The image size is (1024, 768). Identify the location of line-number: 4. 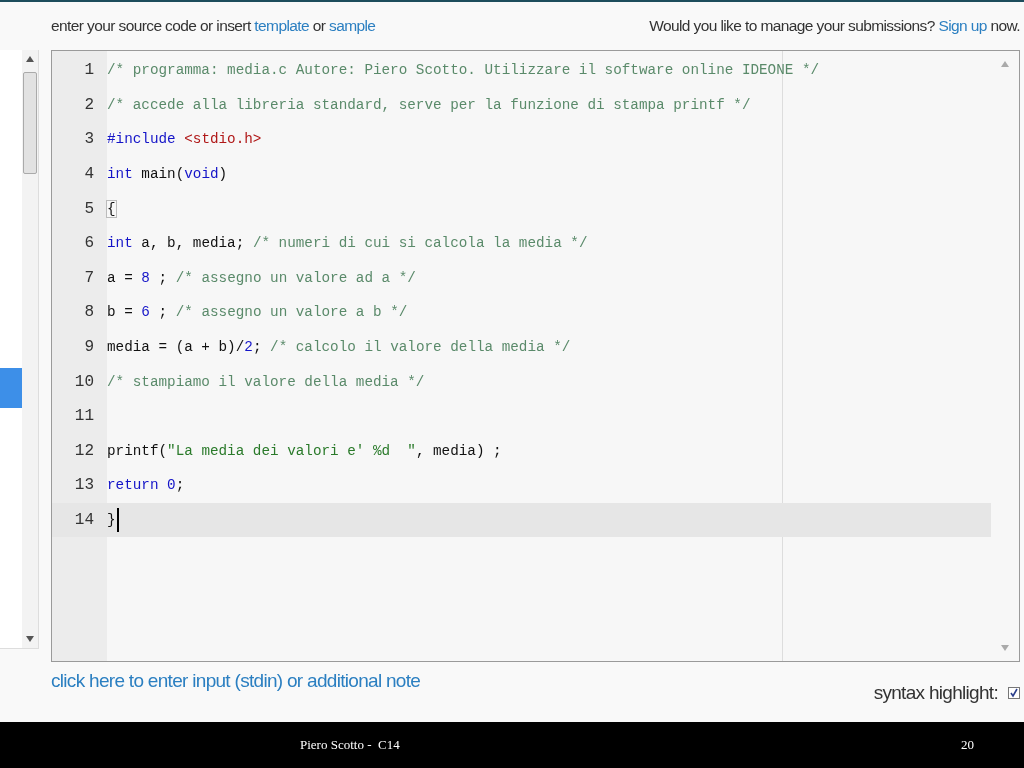
(89, 174).